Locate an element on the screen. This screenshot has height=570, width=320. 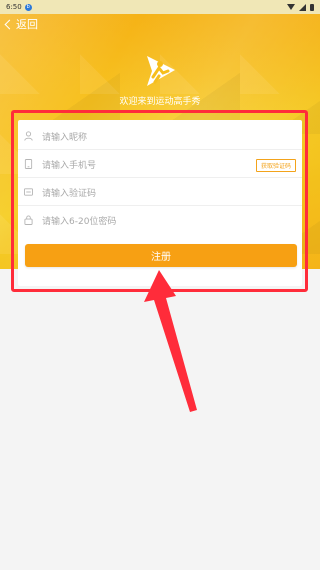
status-right is located at coordinates (300, 7).